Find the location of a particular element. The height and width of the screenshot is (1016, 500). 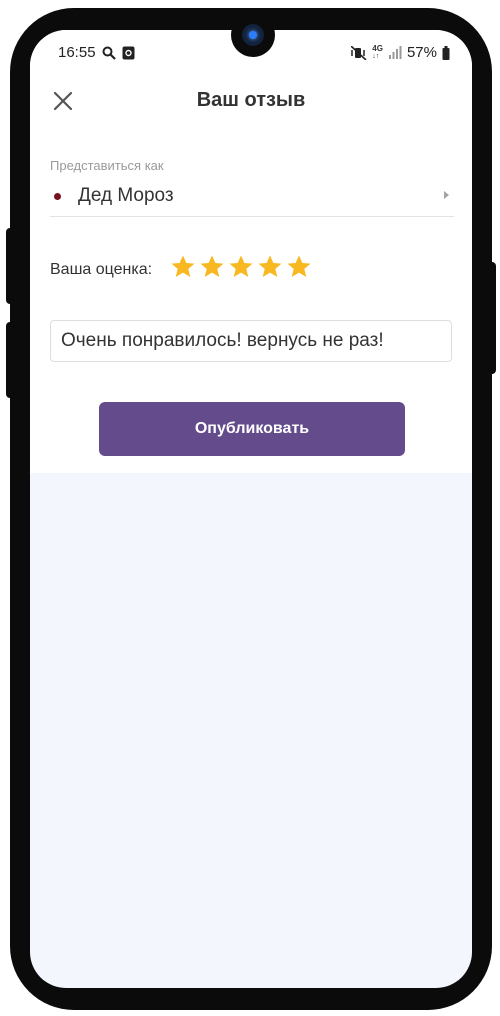

rating-stars is located at coordinates (241, 267).